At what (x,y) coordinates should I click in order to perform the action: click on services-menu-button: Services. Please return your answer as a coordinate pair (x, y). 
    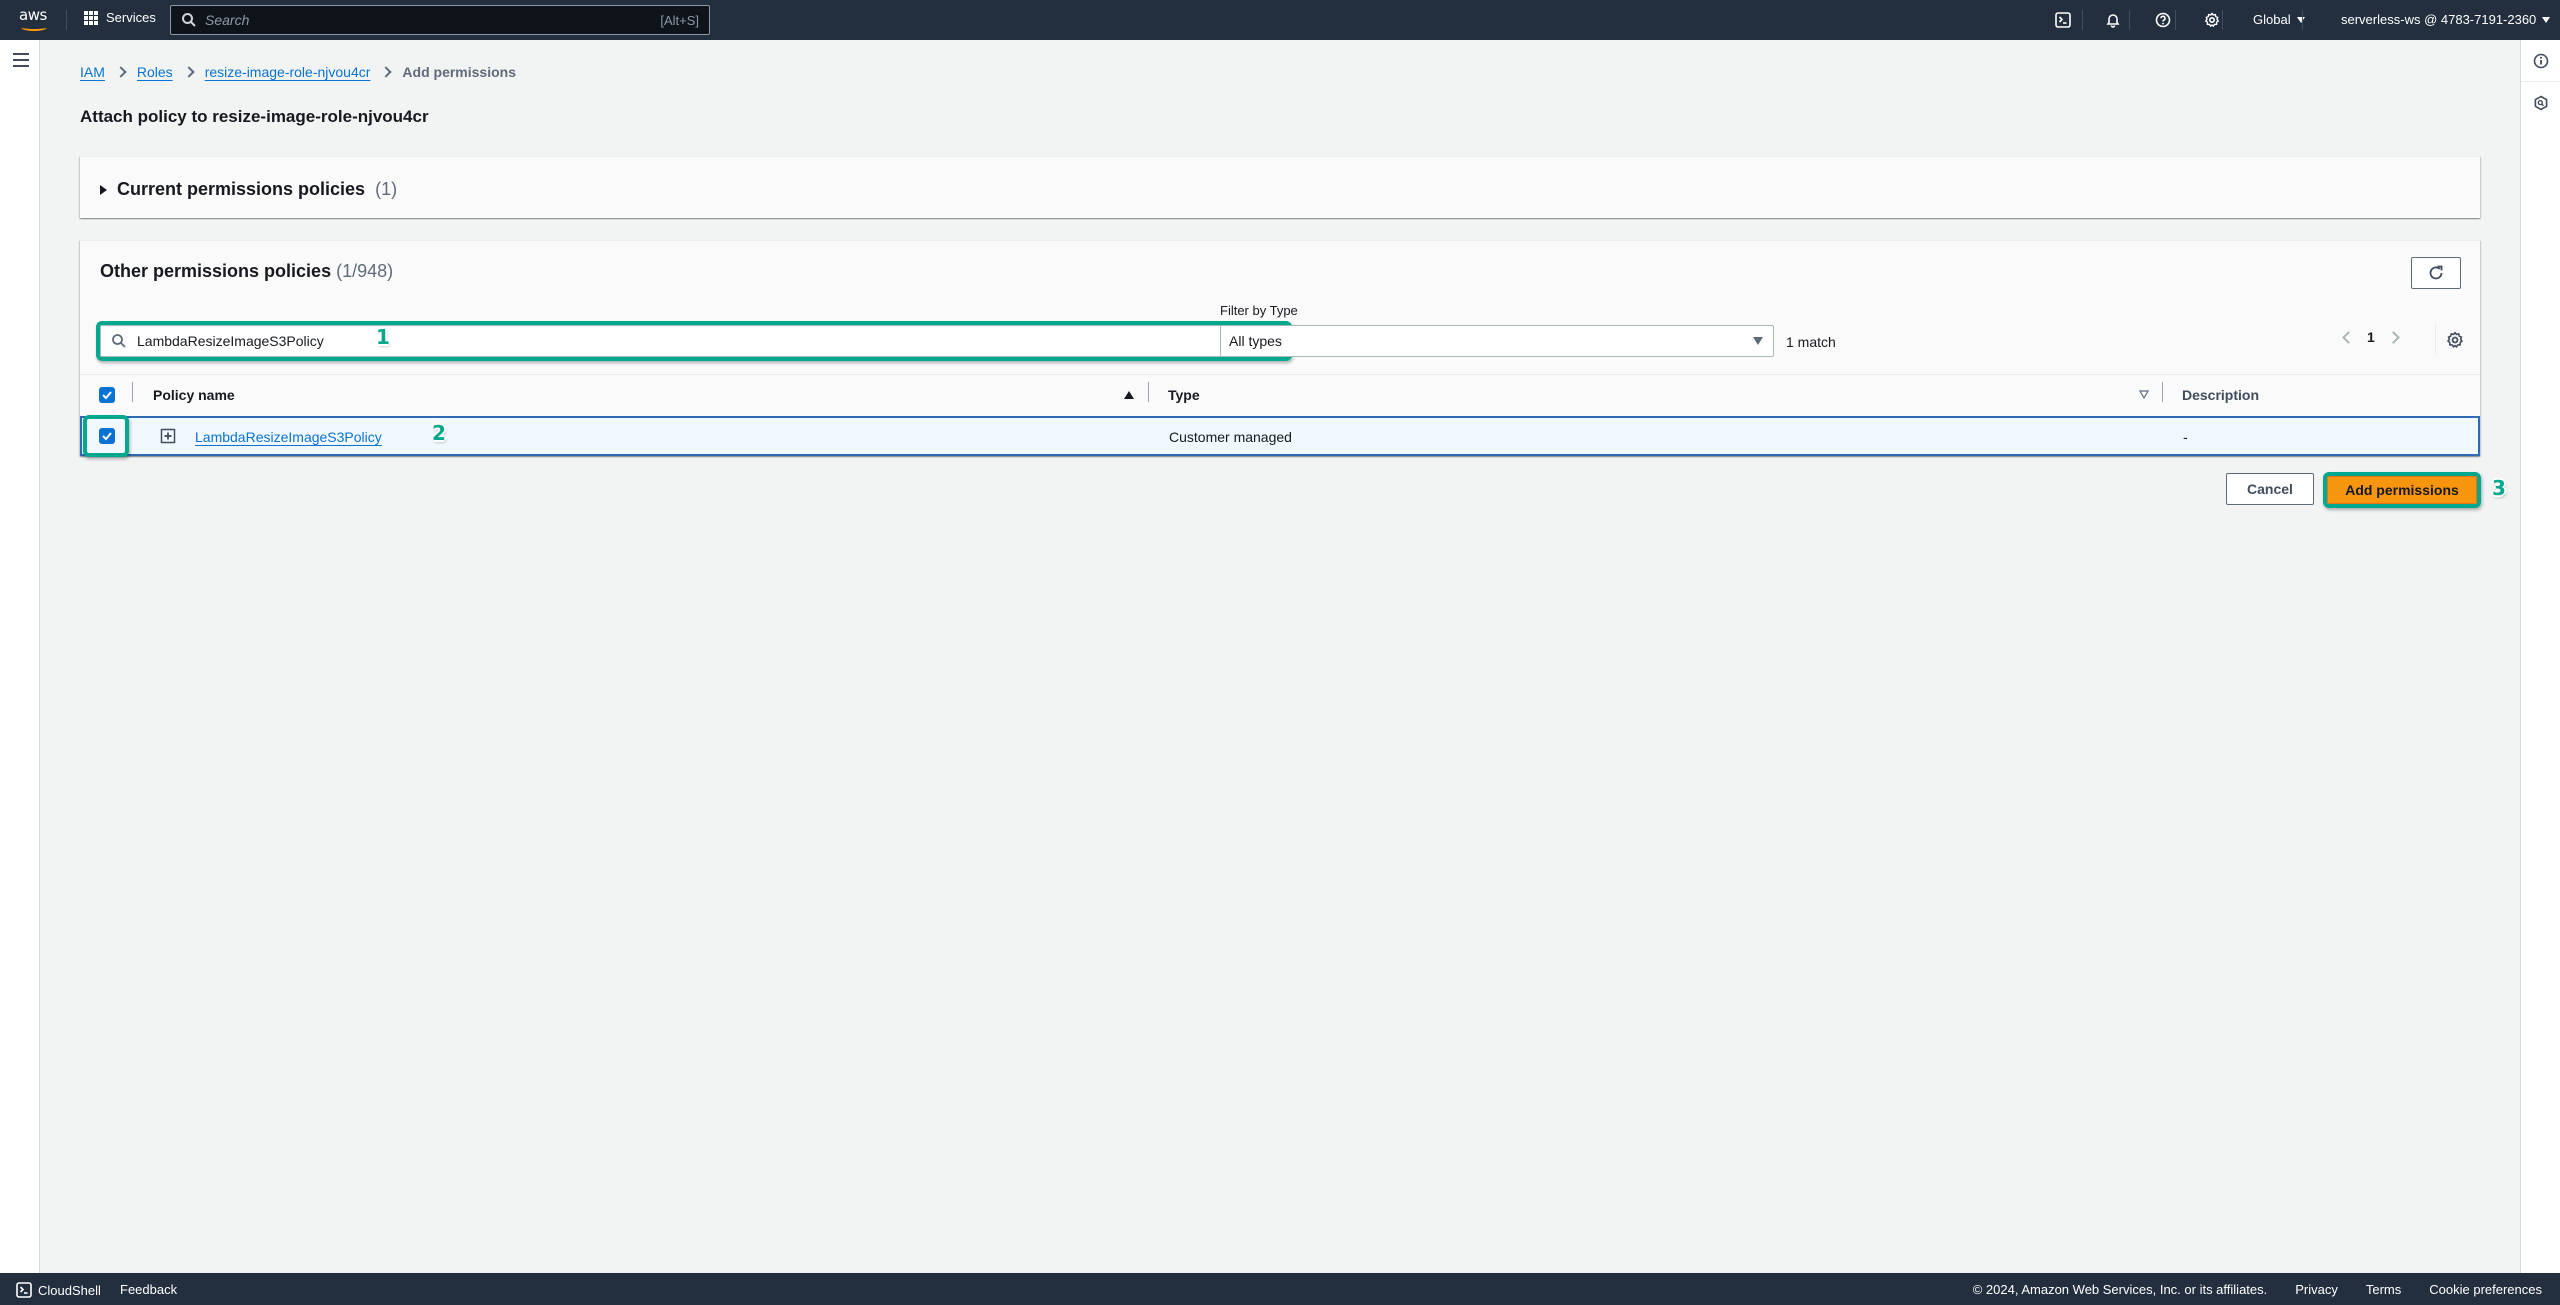
    Looking at the image, I should click on (120, 17).